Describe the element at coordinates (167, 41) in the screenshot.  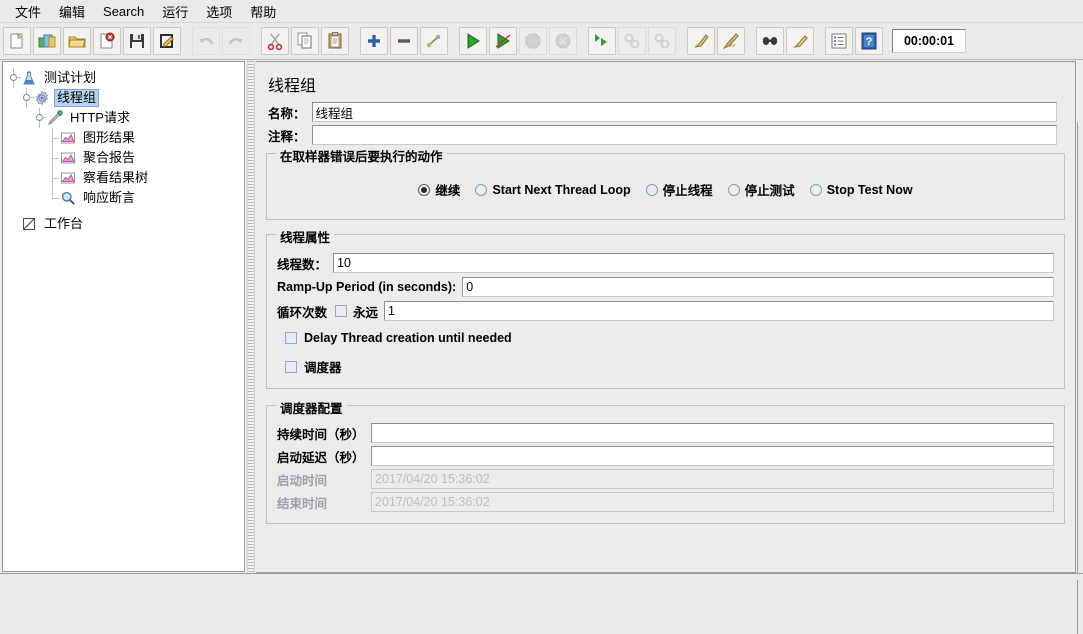
I see `save-as-icon` at that location.